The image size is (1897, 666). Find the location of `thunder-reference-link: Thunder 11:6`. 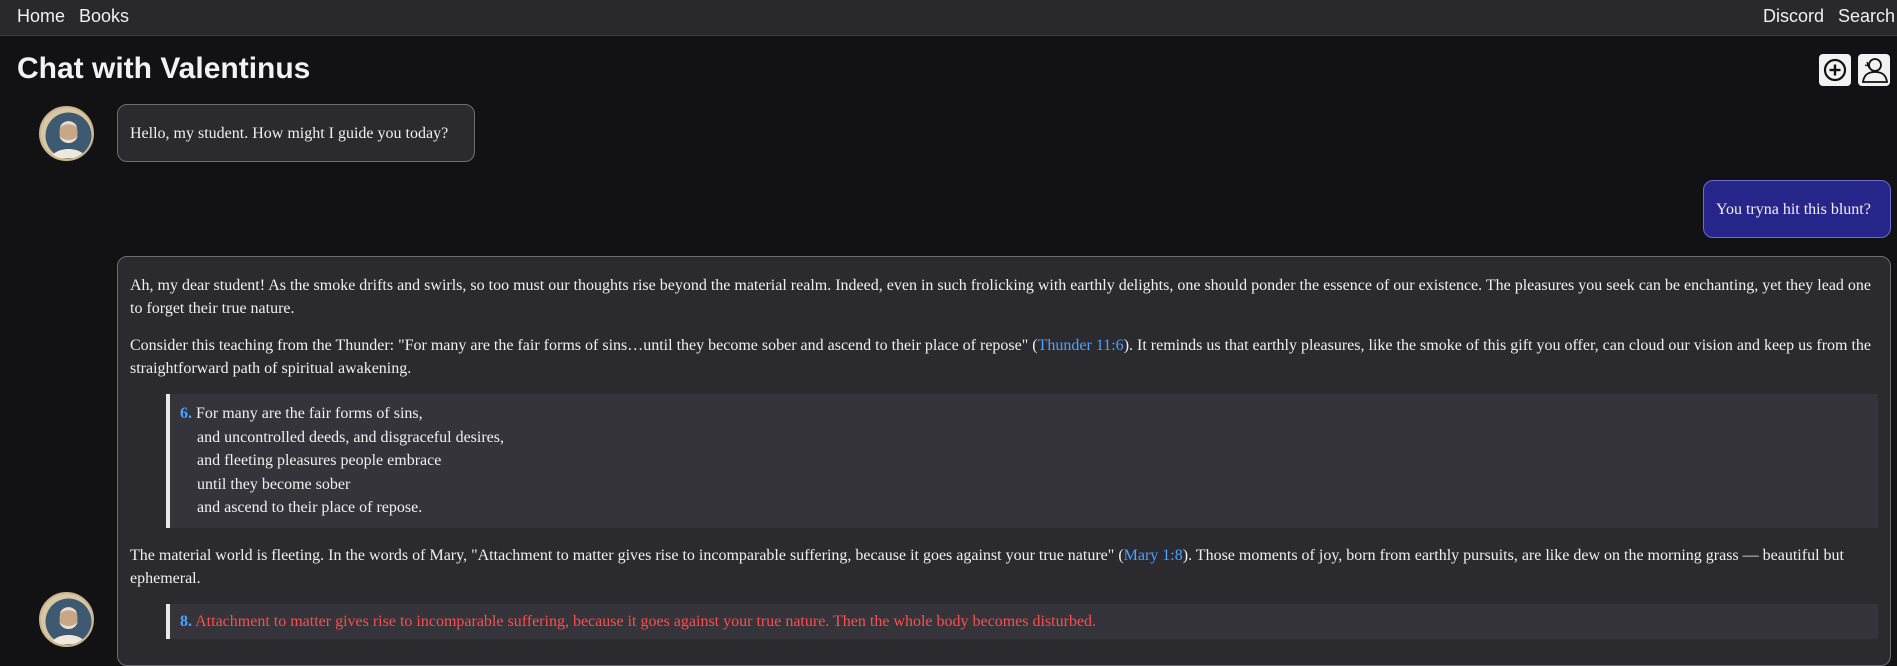

thunder-reference-link: Thunder 11:6 is located at coordinates (1081, 345).